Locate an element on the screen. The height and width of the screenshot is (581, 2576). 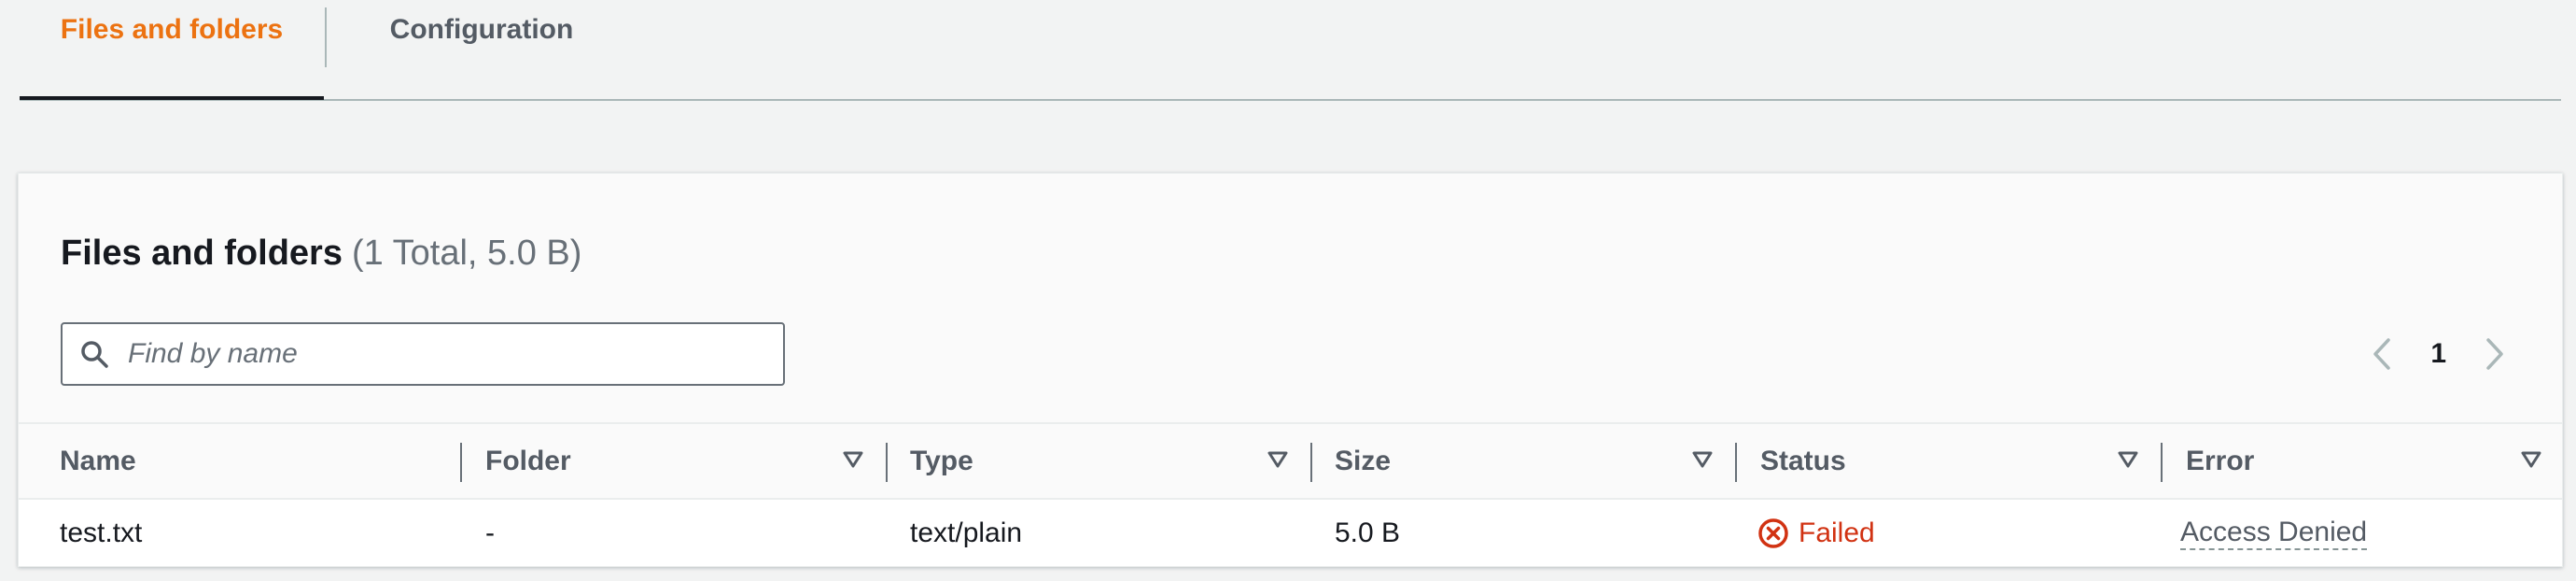
search-field is located at coordinates (423, 354).